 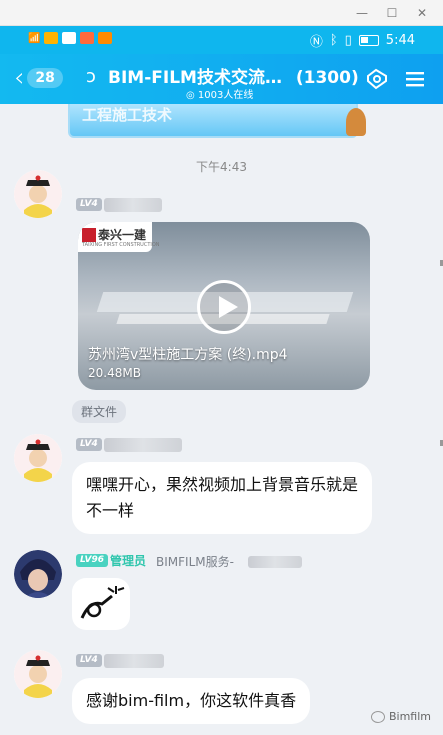 What do you see at coordinates (221, 167) in the screenshot?
I see `message-timestamp: 下午4:43` at bounding box center [221, 167].